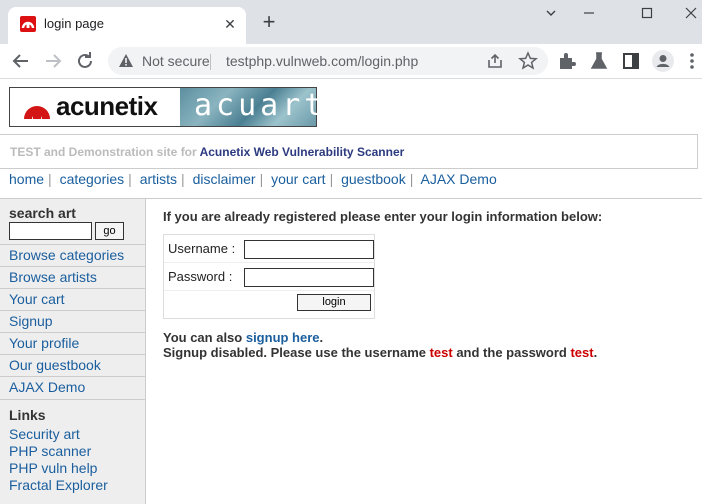 This screenshot has width=702, height=504. What do you see at coordinates (647, 14) in the screenshot?
I see `maximize-icon` at bounding box center [647, 14].